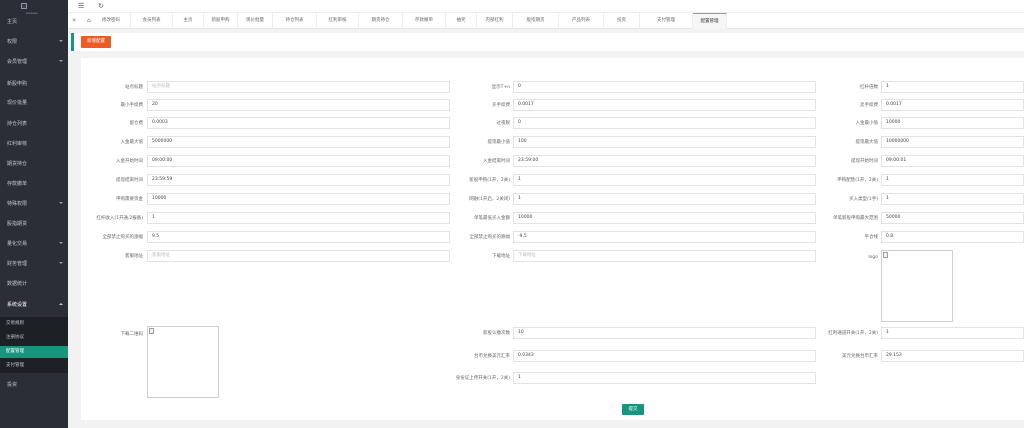 This screenshot has width=1024, height=428. I want to click on field-input: 100, so click(664, 142).